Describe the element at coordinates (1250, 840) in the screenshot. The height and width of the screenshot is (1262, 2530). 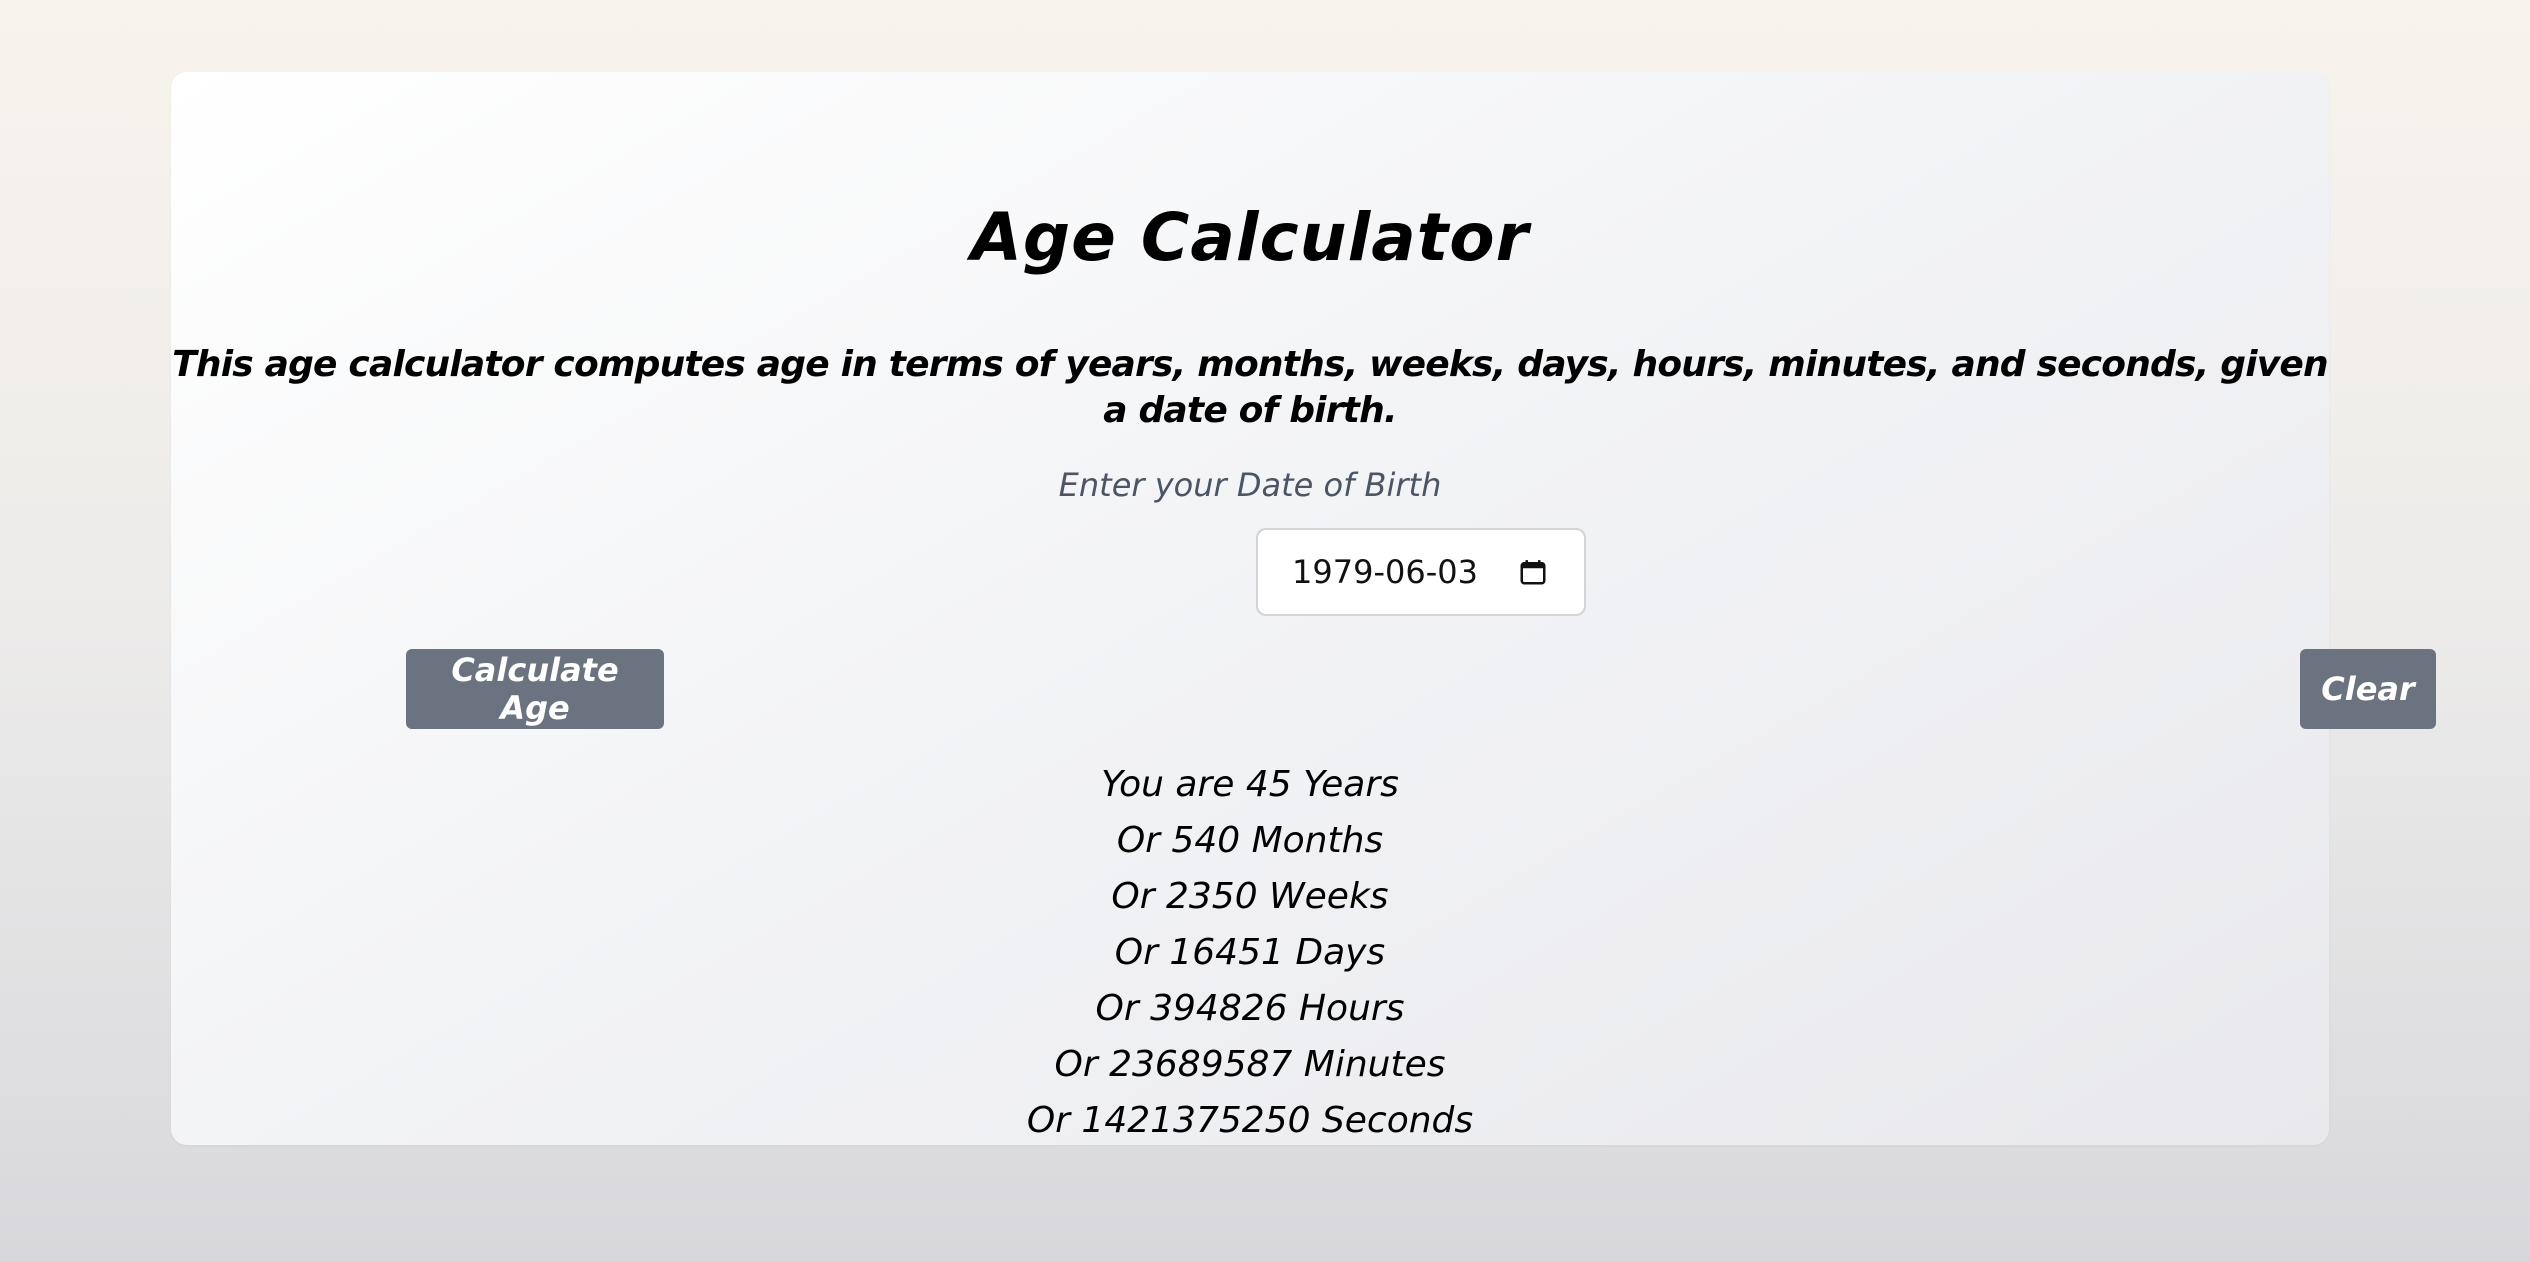
I see `result-months: Or 540 Months` at that location.